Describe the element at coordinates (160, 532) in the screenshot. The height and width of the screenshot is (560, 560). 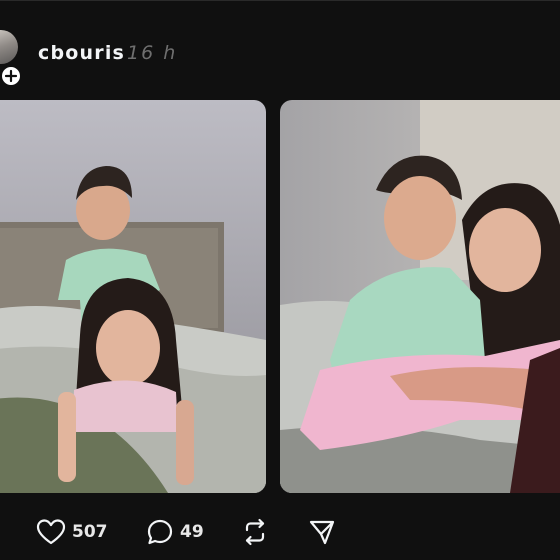
I see `comment-icon` at that location.